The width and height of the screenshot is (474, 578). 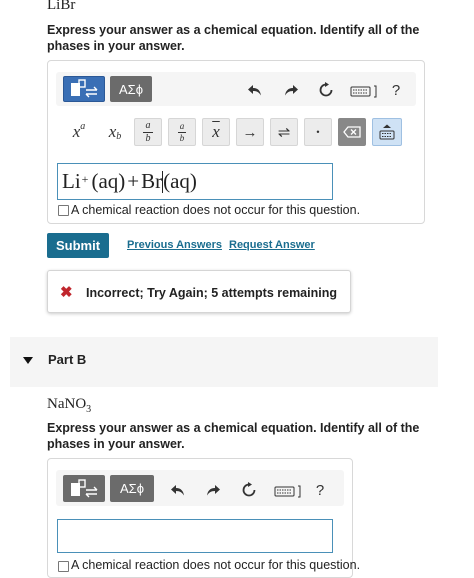 I want to click on subscript-template-button: xb, so click(x=115, y=132).